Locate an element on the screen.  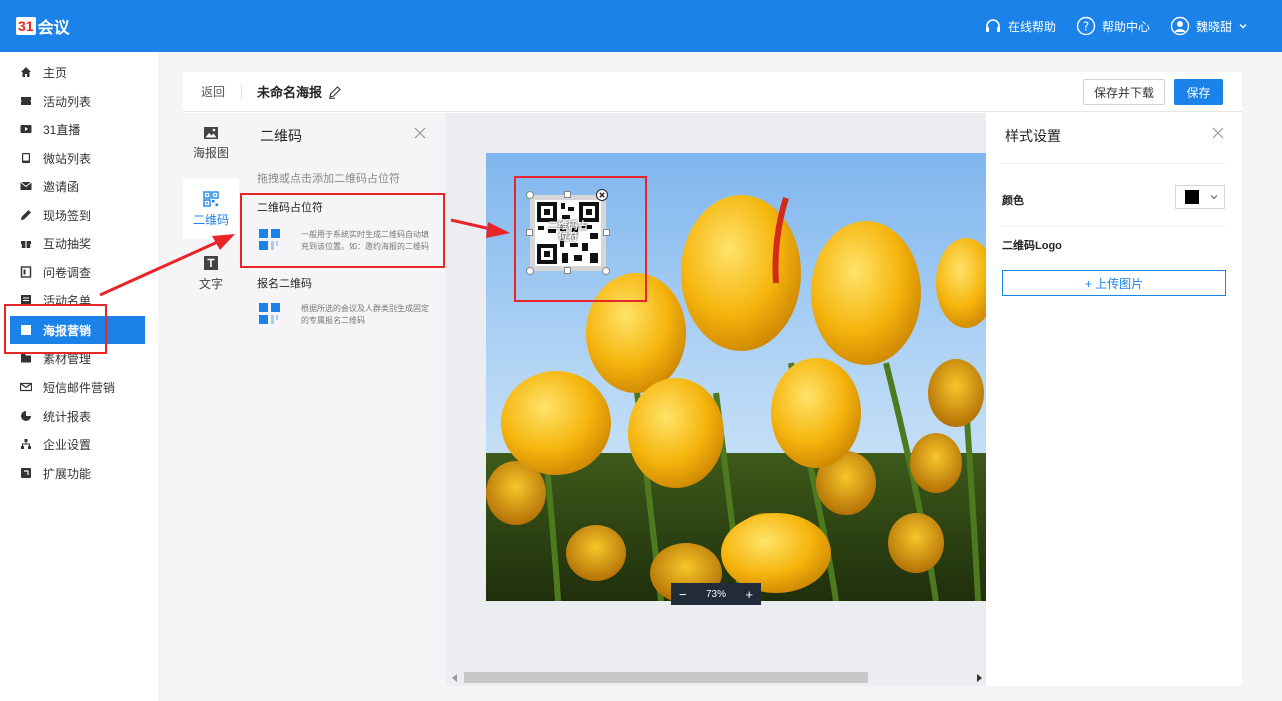
annotation-arrows is located at coordinates (304, 257).